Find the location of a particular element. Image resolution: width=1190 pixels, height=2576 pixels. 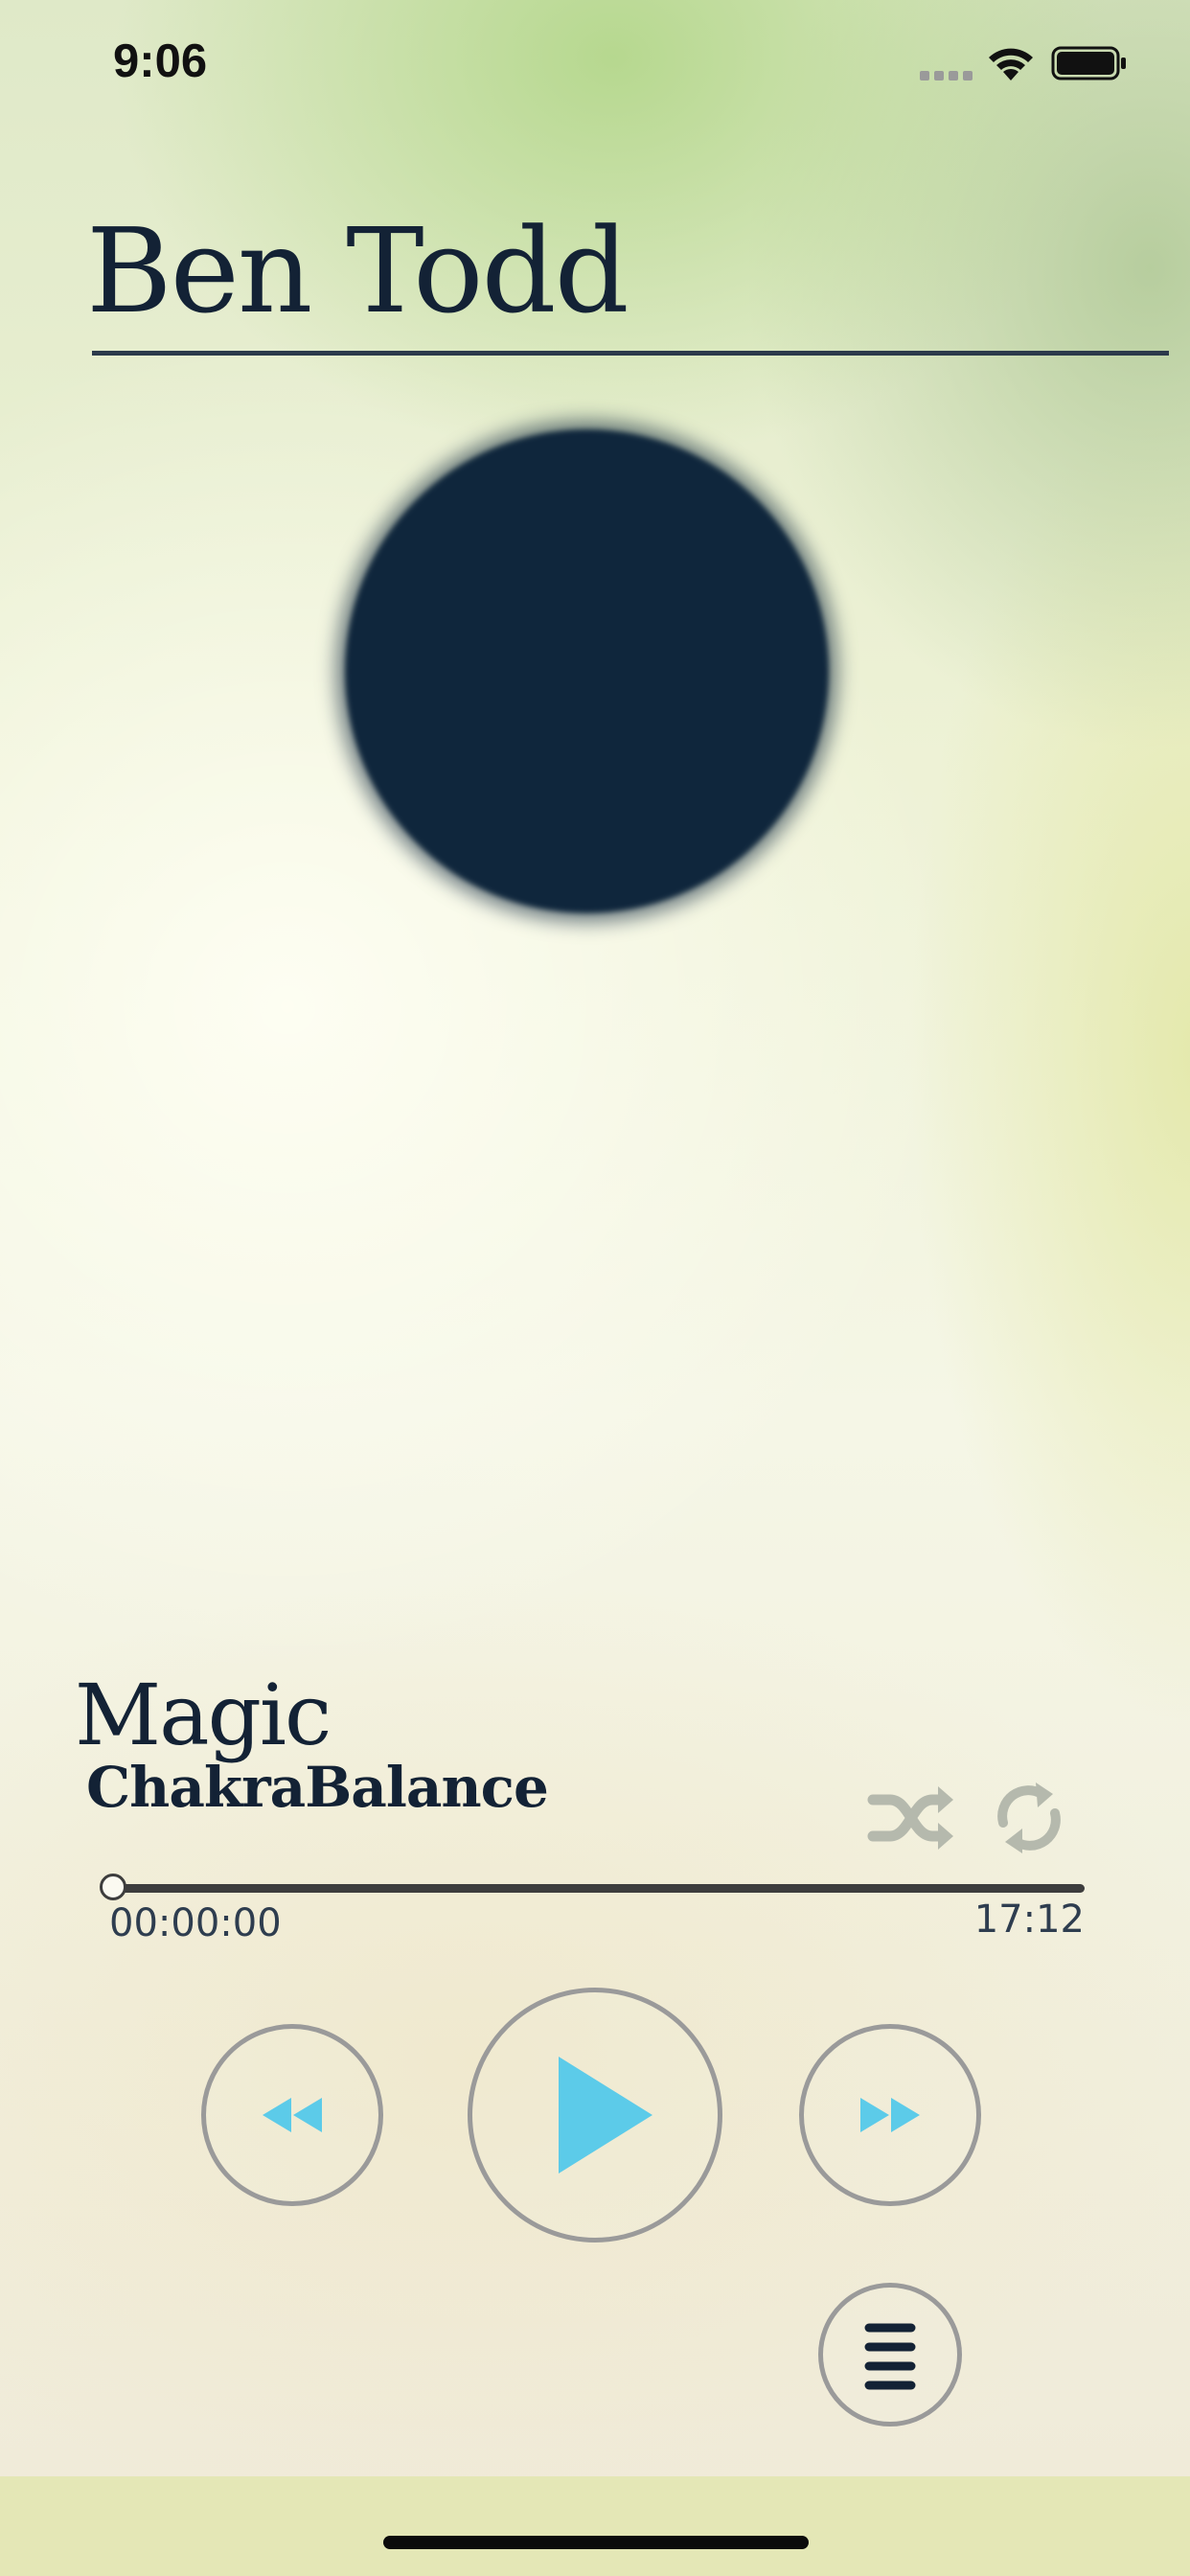

artist-title: Ben Todd is located at coordinates (358, 271).